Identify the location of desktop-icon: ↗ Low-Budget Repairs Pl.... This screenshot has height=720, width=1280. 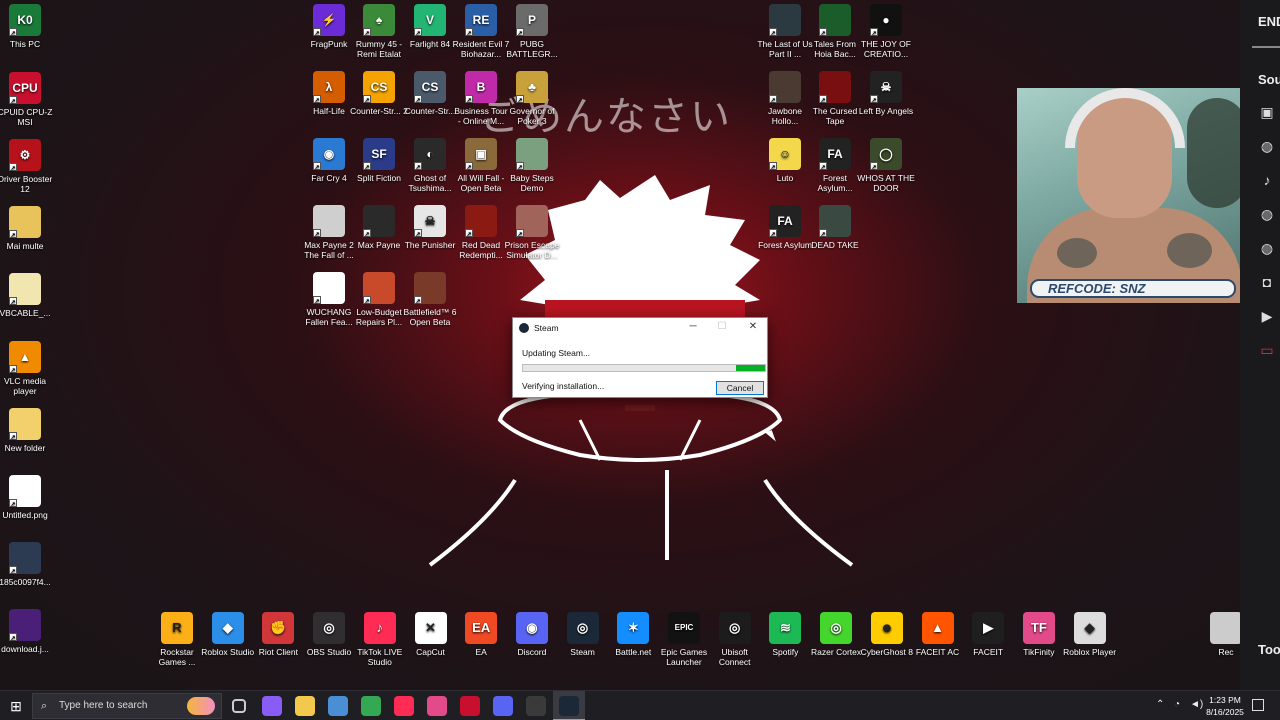
(379, 299).